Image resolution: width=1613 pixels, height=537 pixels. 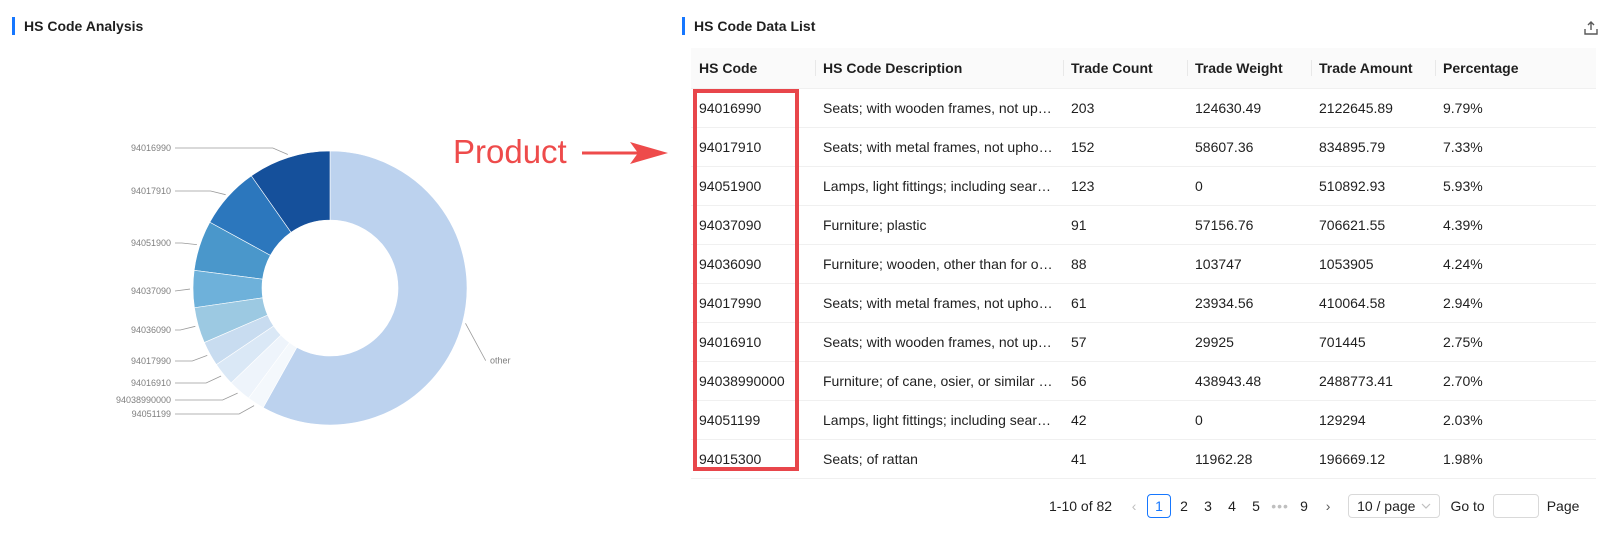 What do you see at coordinates (1467, 506) in the screenshot?
I see `goto-label: Go to` at bounding box center [1467, 506].